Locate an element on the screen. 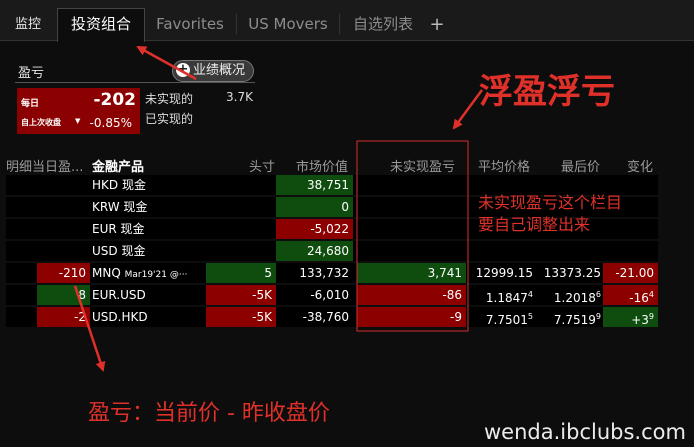  arrow-to-unrealized-column is located at coordinates (468, 109).